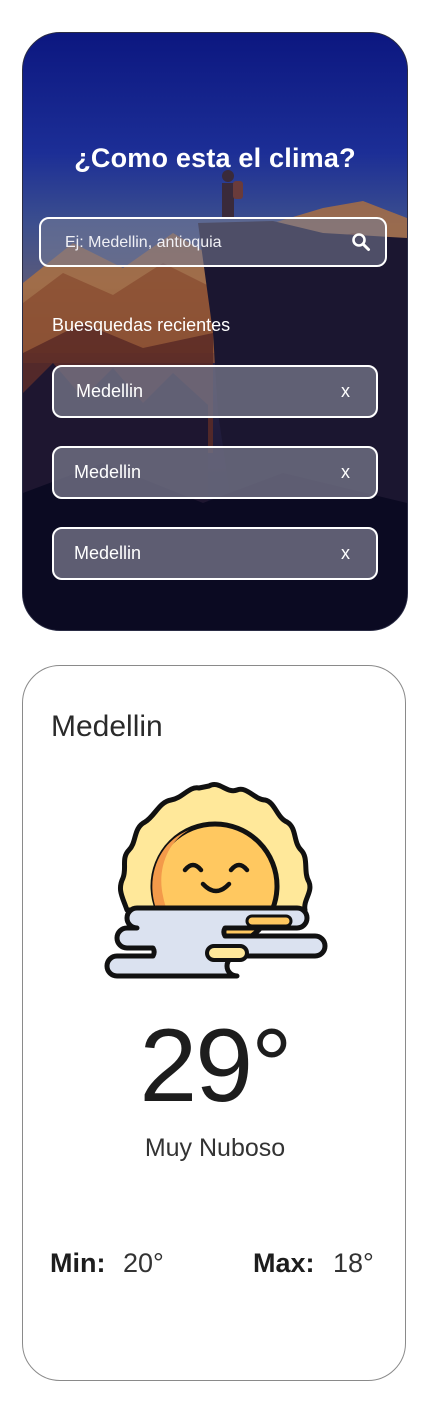 The width and height of the screenshot is (428, 1408). What do you see at coordinates (361, 242) in the screenshot?
I see `search-icon` at bounding box center [361, 242].